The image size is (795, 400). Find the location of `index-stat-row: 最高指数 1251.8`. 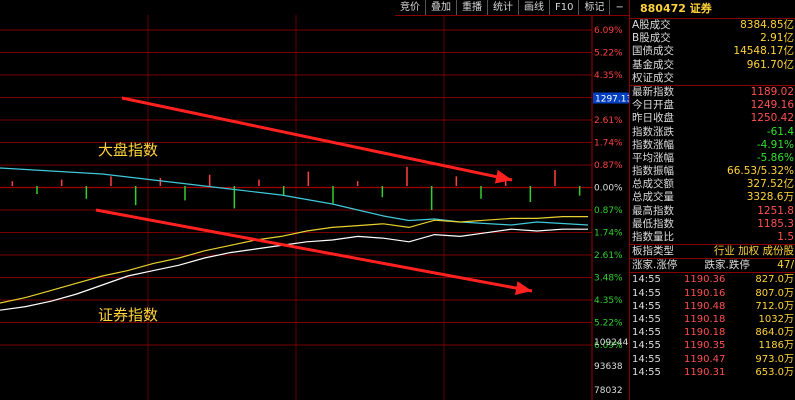

index-stat-row: 最高指数 1251.8 is located at coordinates (712, 211).